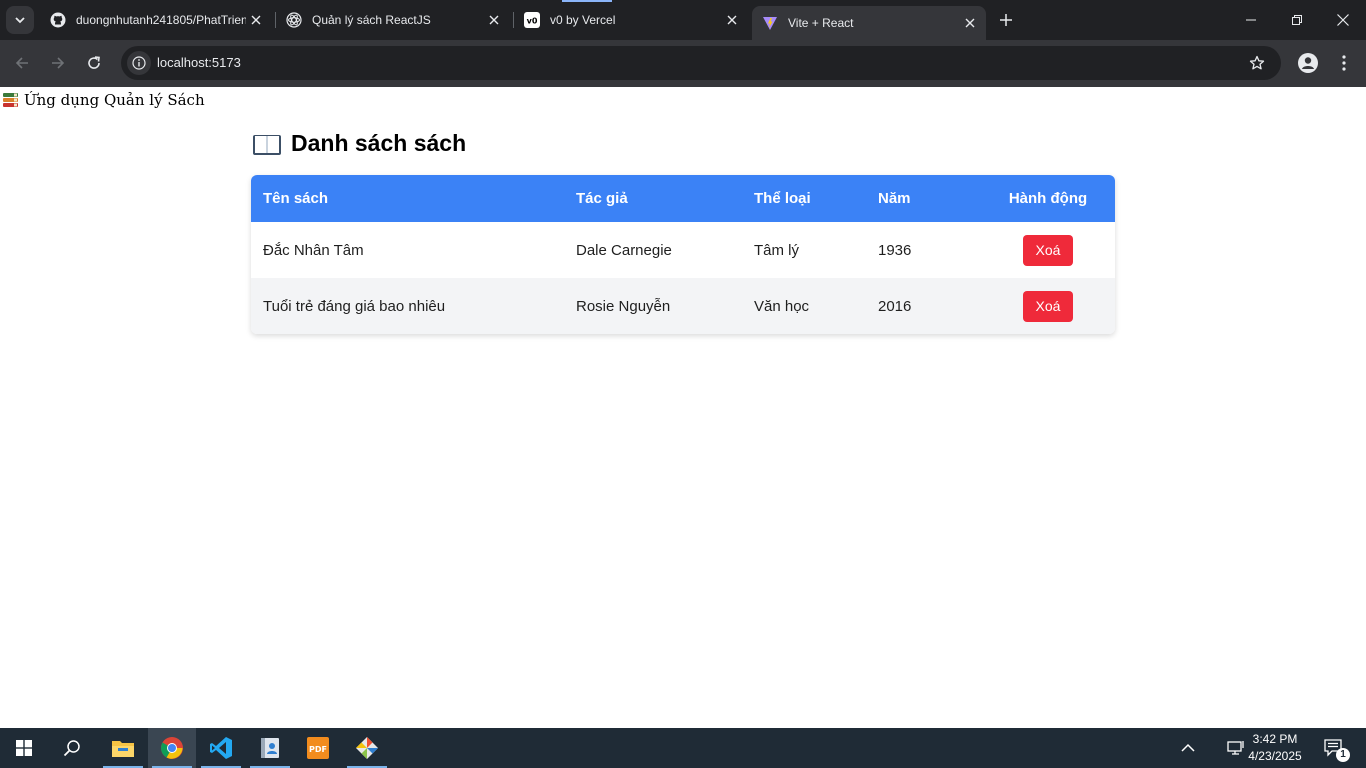  I want to click on taskbar-pdf-reader: PDF, so click(318, 748).